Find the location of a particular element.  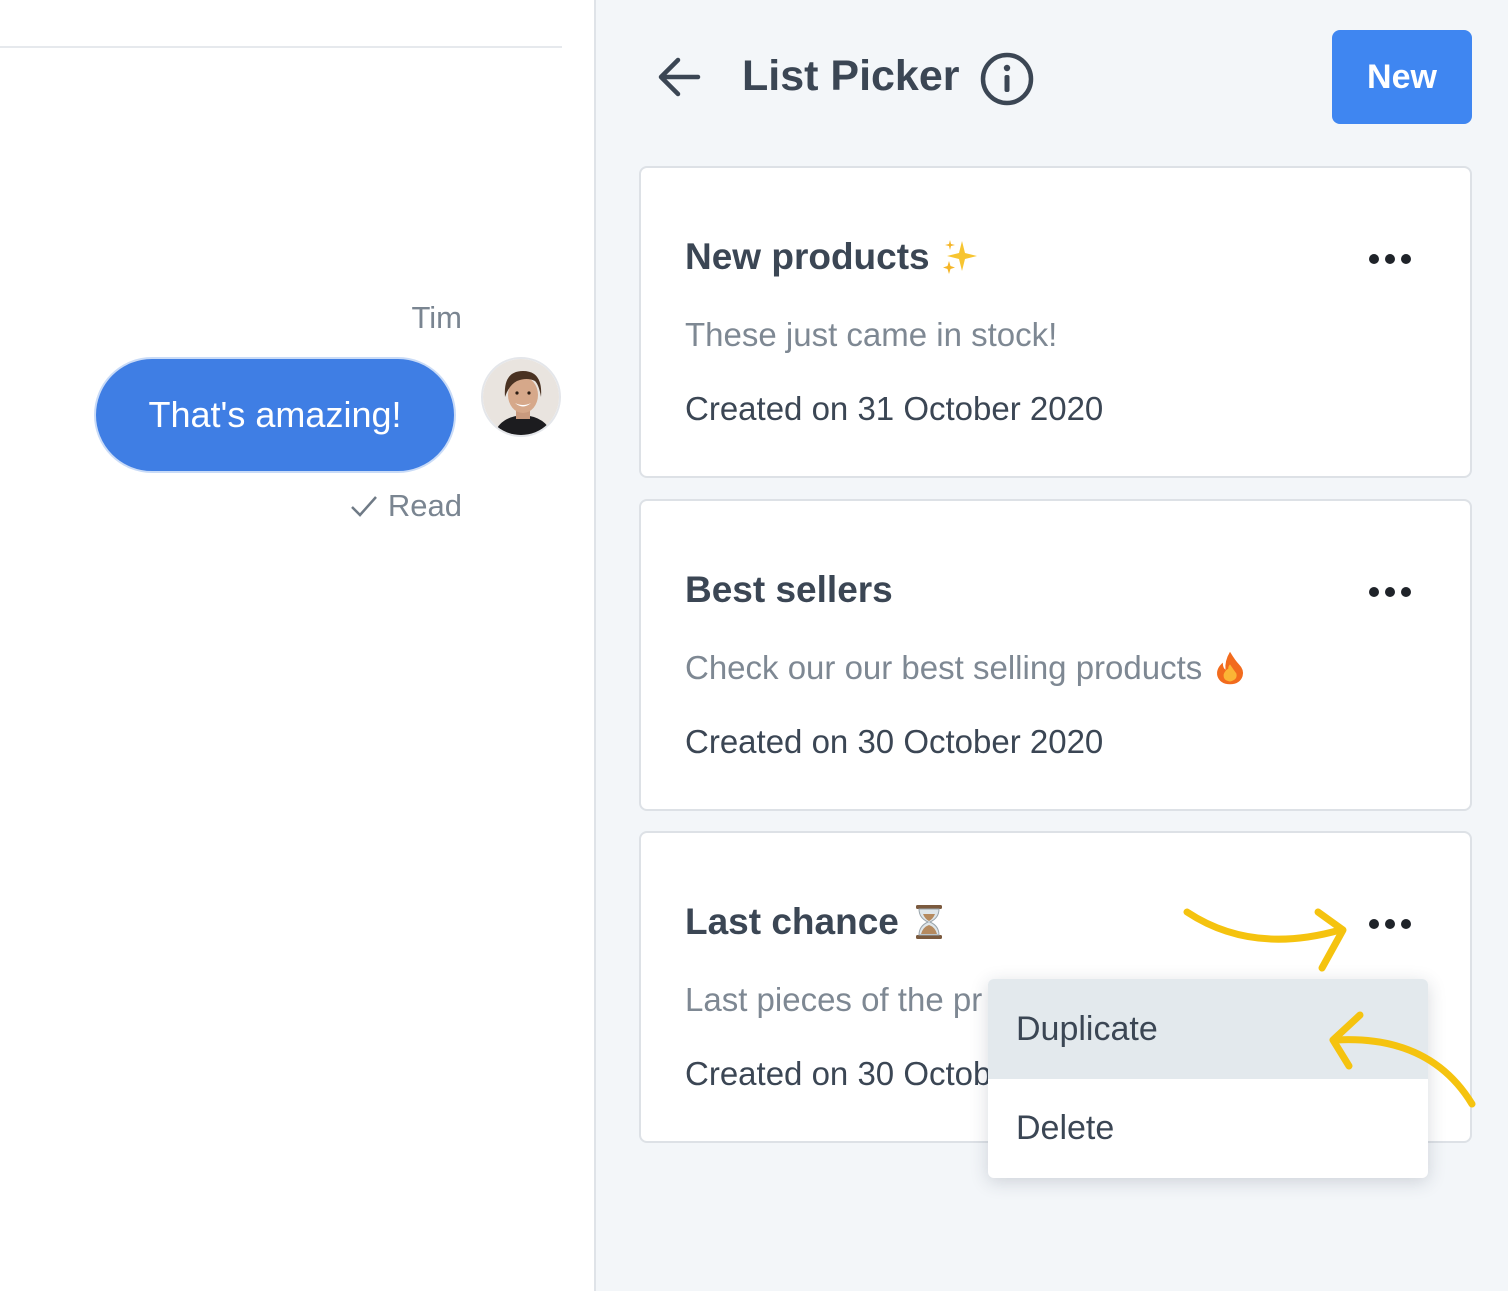

page-title: List Picker is located at coordinates (851, 76).